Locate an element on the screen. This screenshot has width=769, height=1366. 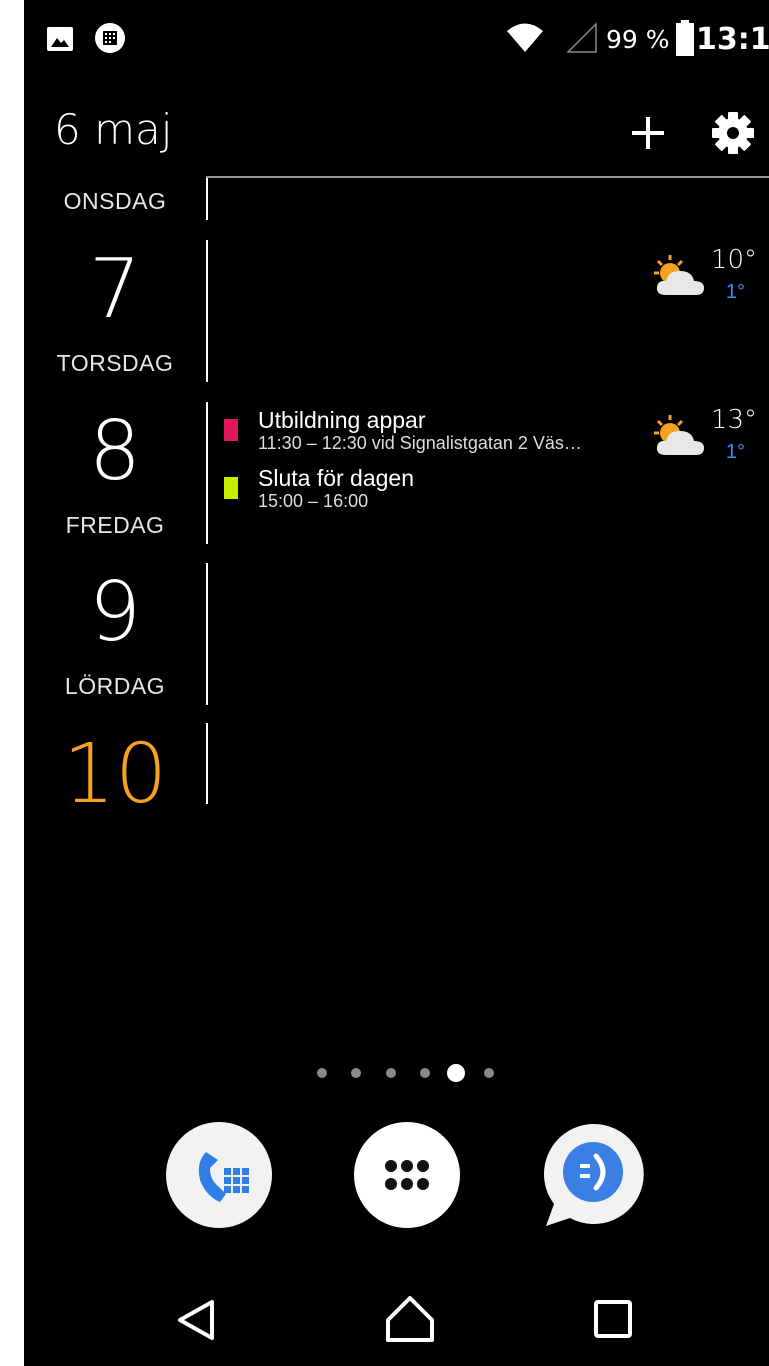
gear-icon is located at coordinates (733, 133).